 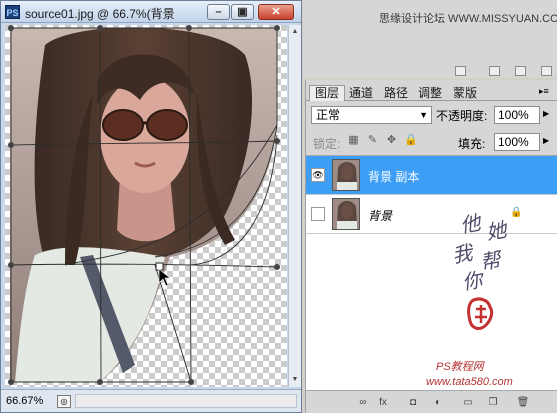 What do you see at coordinates (516, 212) in the screenshot?
I see `lock-icon: 🔒` at bounding box center [516, 212].